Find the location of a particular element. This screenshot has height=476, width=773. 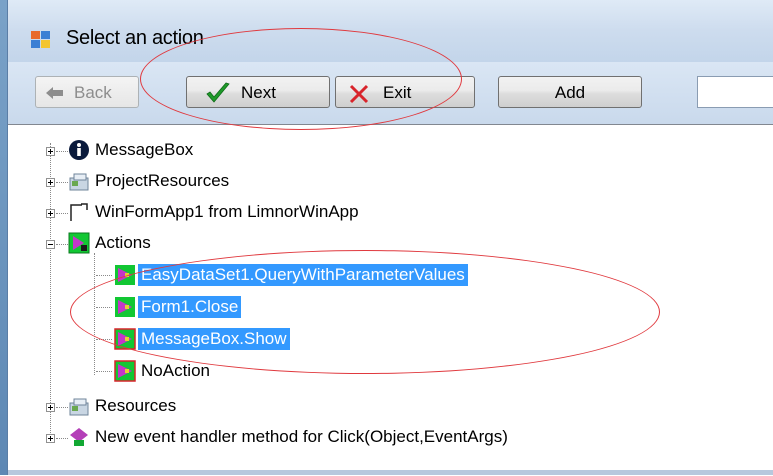

app-window-icon is located at coordinates (40, 39).